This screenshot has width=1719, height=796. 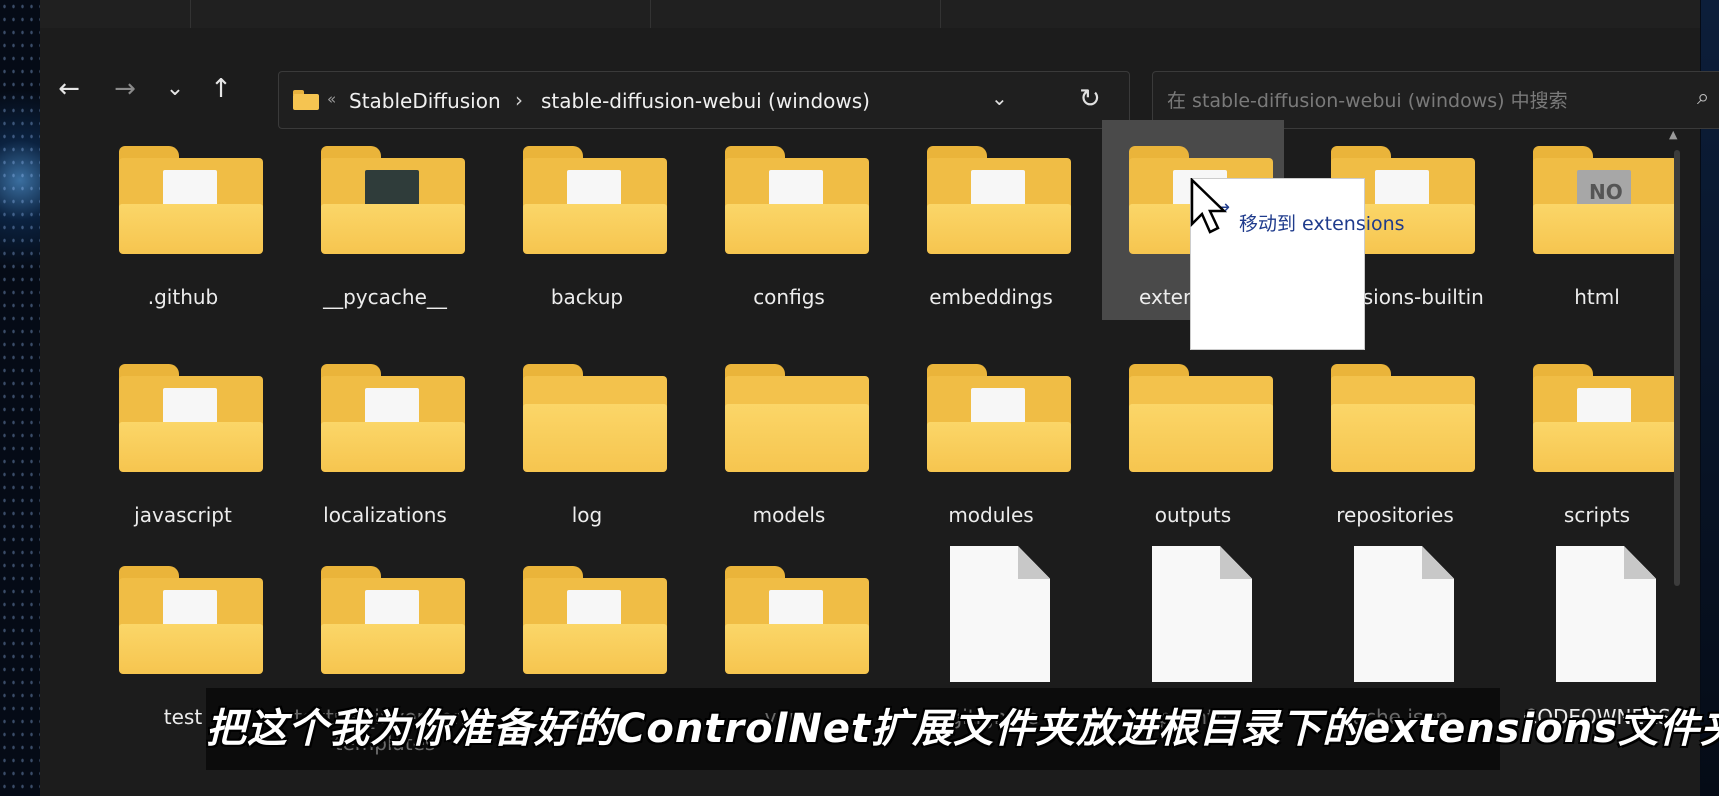 I want to click on forward-button: →, so click(x=125, y=89).